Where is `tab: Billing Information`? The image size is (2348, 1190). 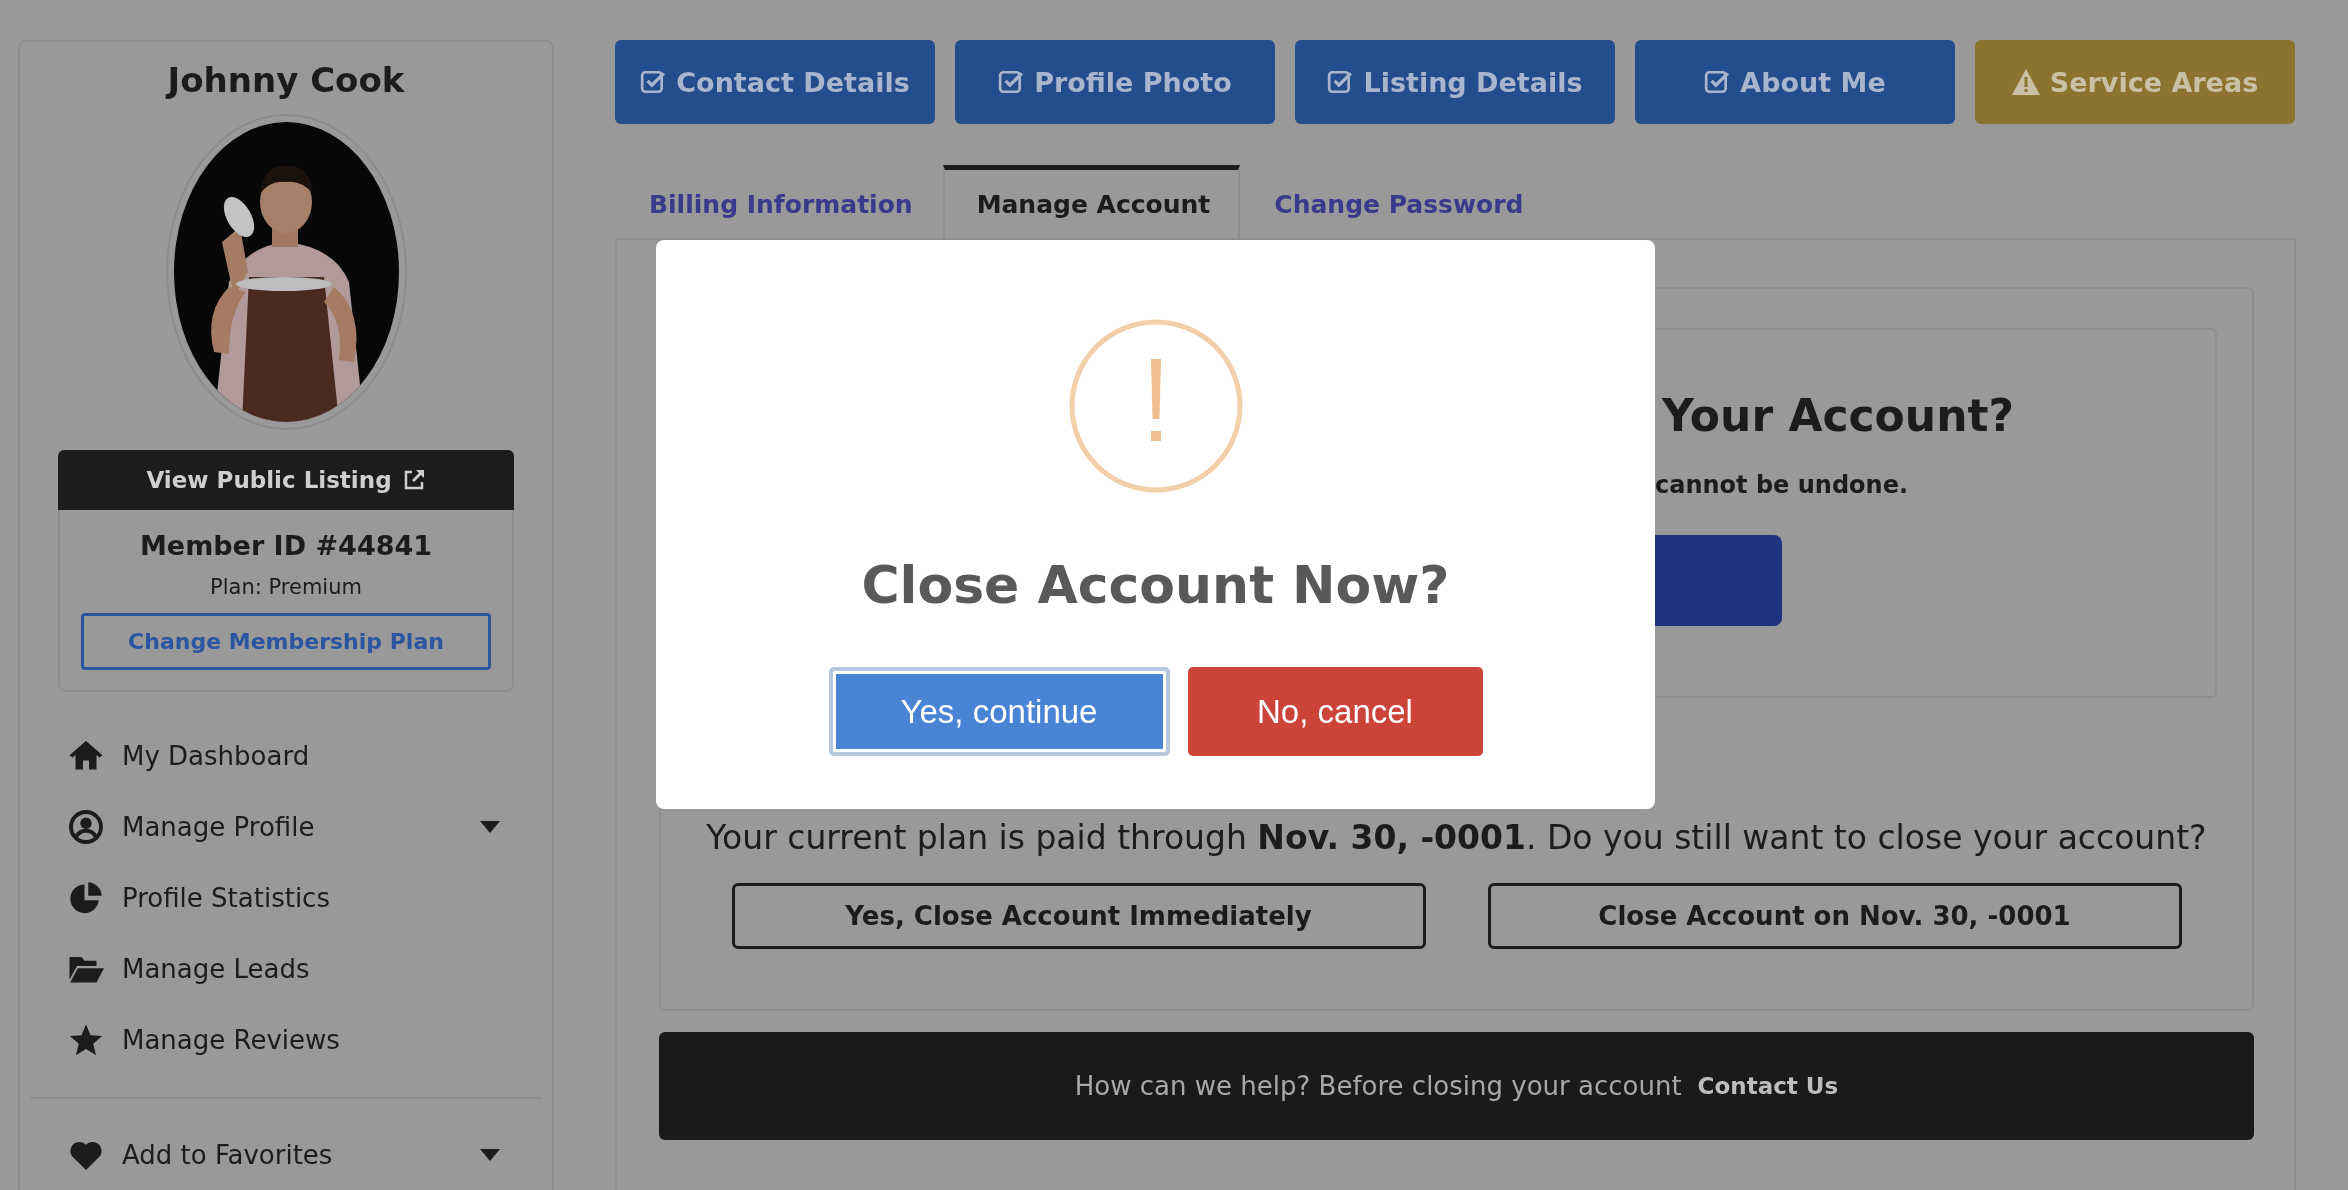 tab: Billing Information is located at coordinates (779, 202).